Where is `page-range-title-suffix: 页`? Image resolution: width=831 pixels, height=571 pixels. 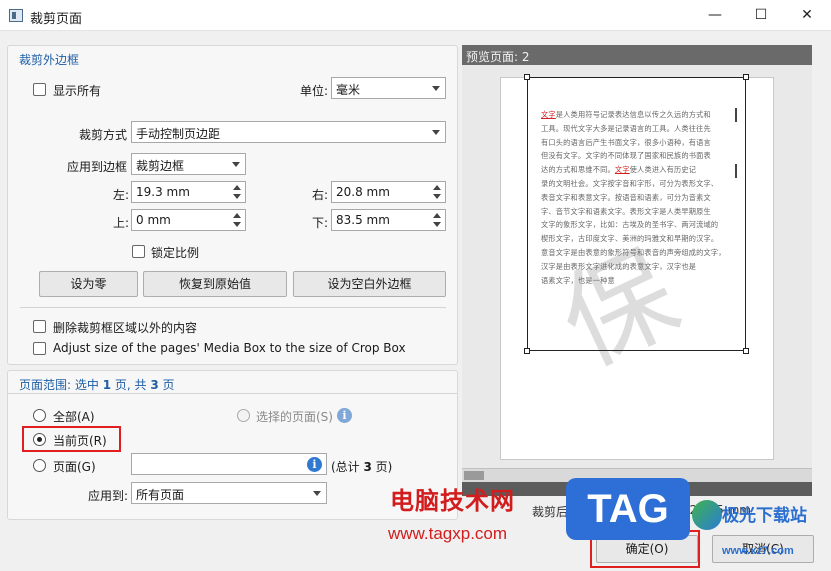 page-range-title-suffix: 页 is located at coordinates (166, 385).